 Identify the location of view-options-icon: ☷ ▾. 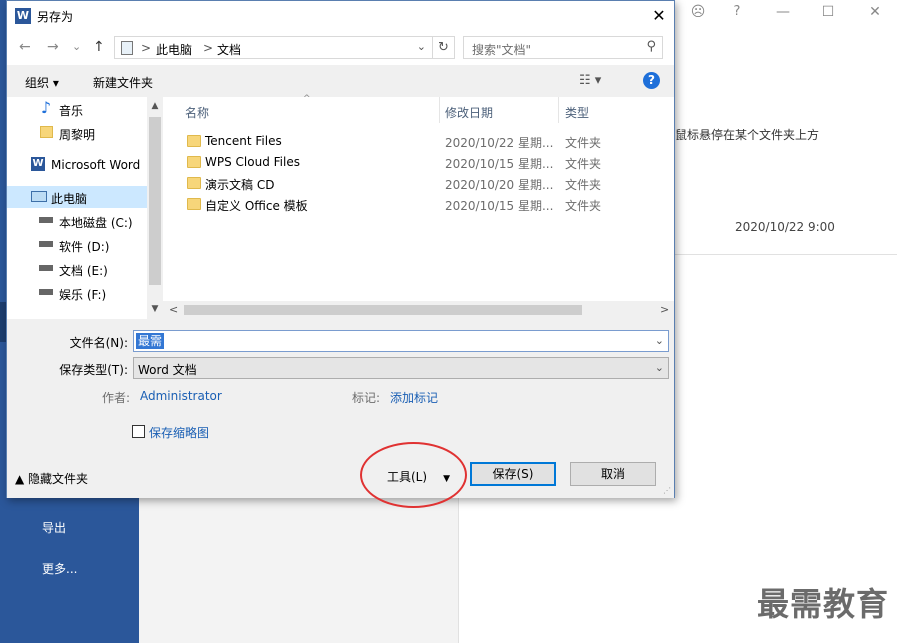
(590, 80).